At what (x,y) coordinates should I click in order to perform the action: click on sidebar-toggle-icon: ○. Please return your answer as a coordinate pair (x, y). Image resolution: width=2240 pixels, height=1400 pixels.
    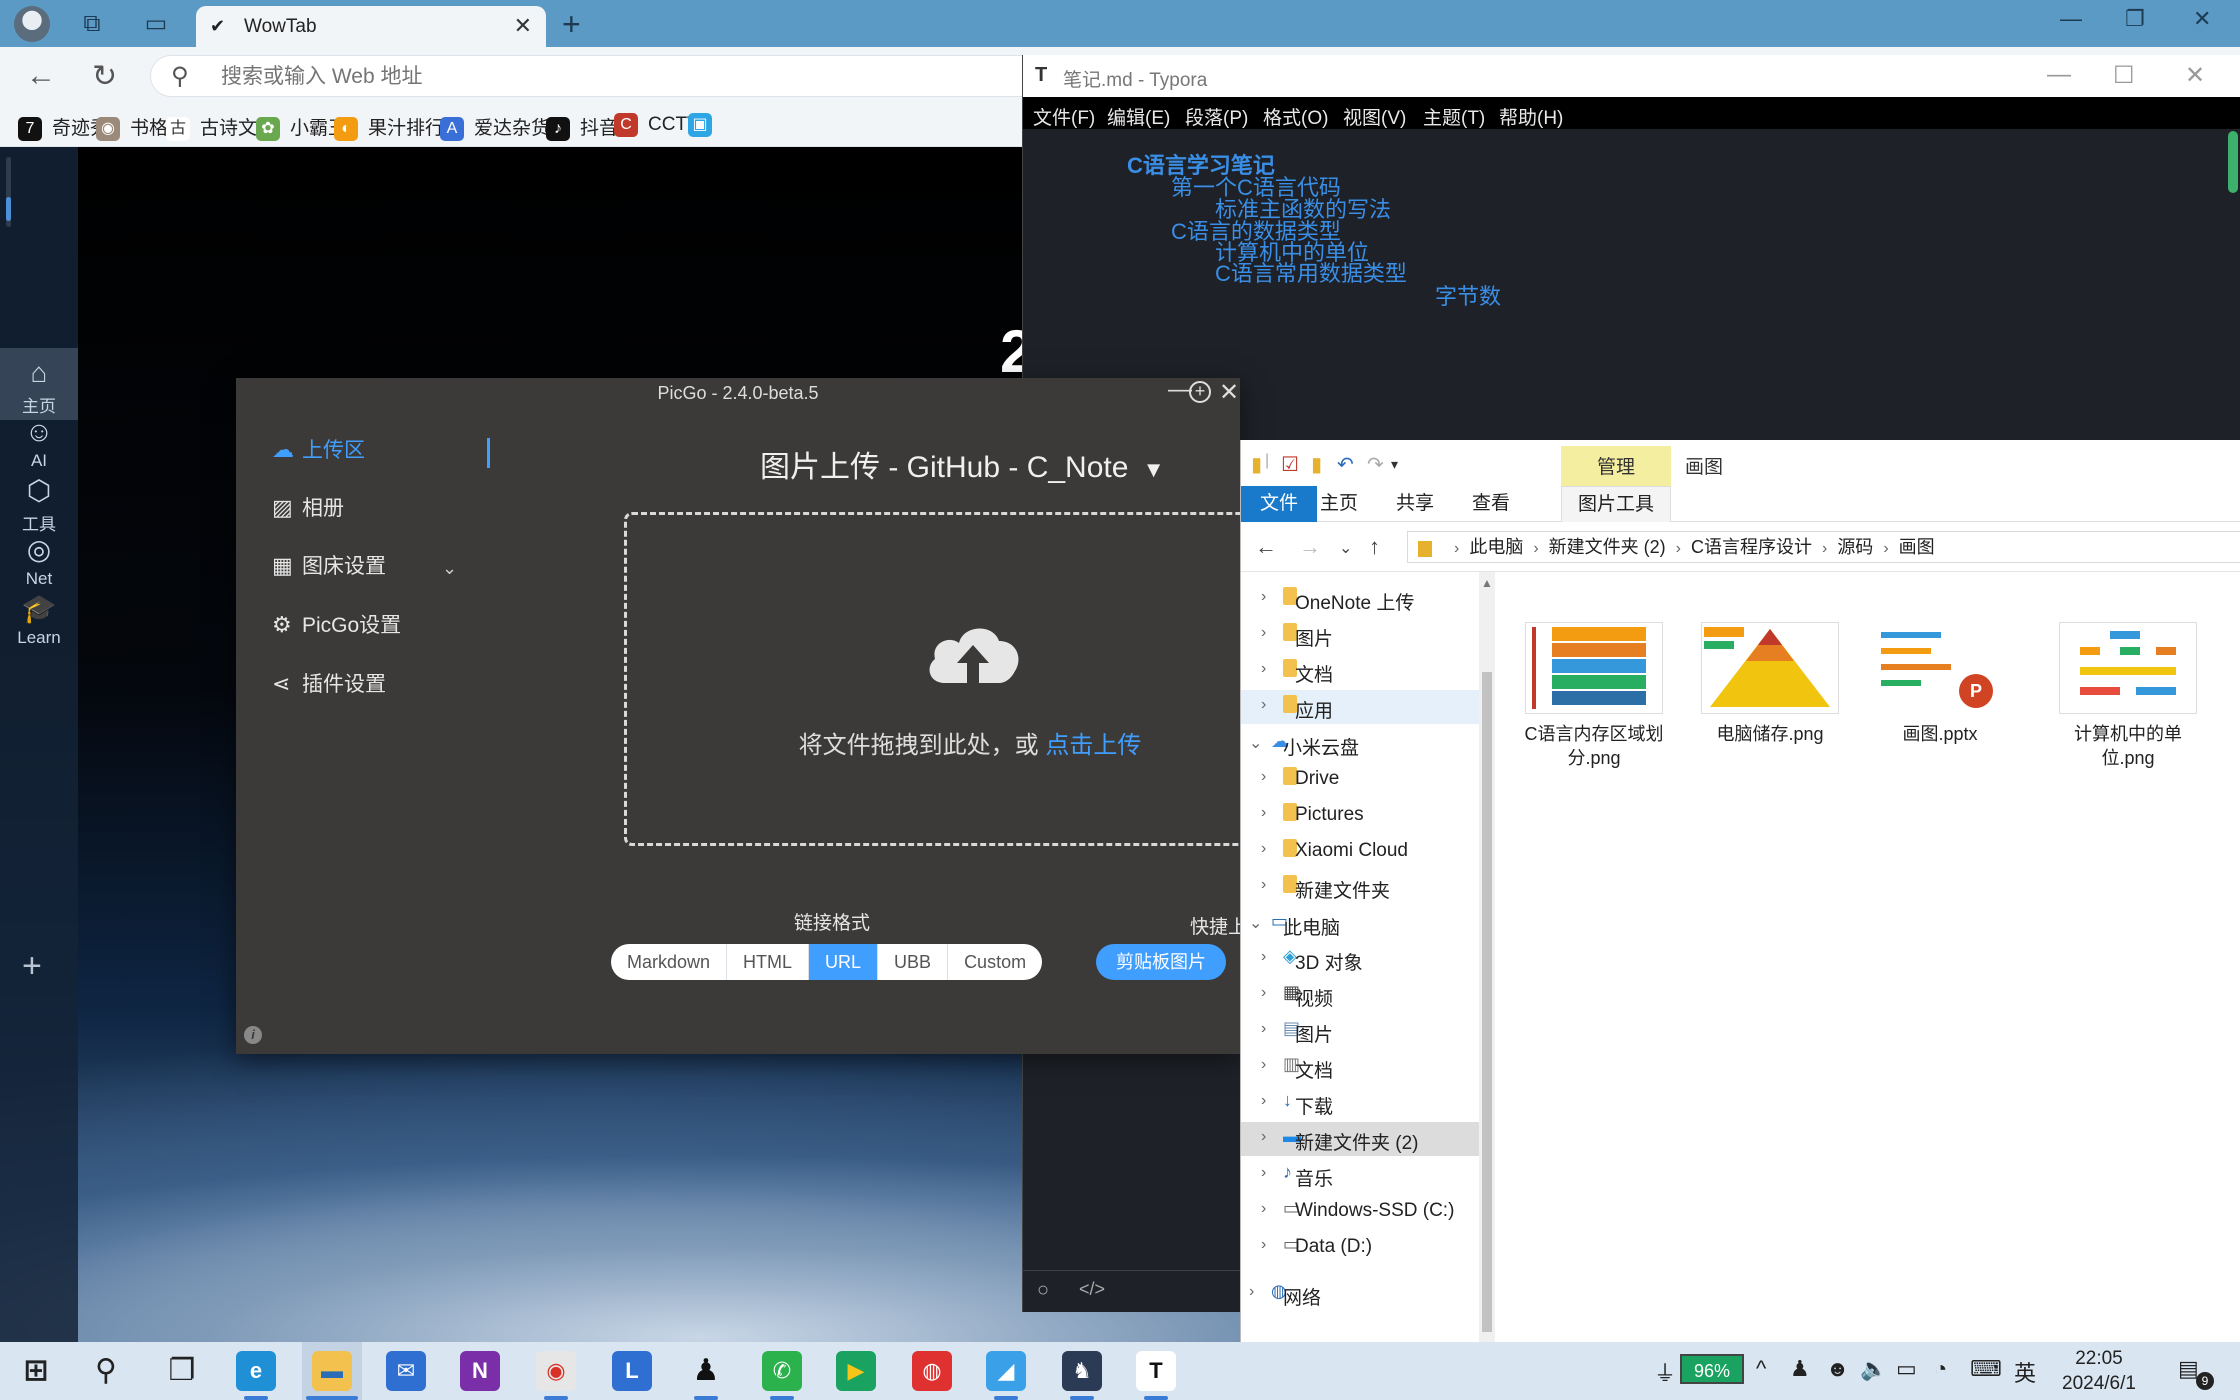
    Looking at the image, I should click on (1043, 1290).